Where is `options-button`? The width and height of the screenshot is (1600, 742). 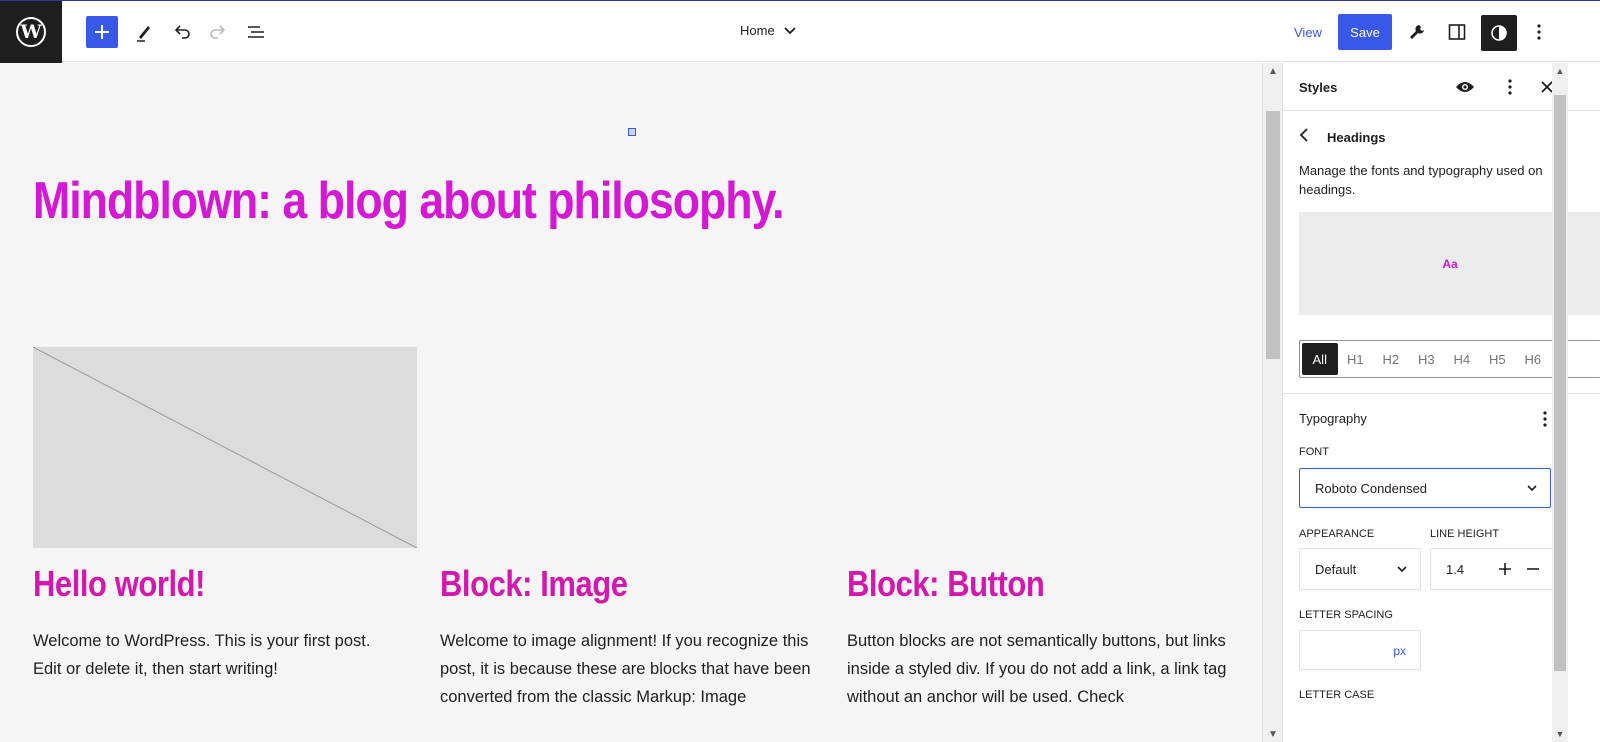 options-button is located at coordinates (1539, 32).